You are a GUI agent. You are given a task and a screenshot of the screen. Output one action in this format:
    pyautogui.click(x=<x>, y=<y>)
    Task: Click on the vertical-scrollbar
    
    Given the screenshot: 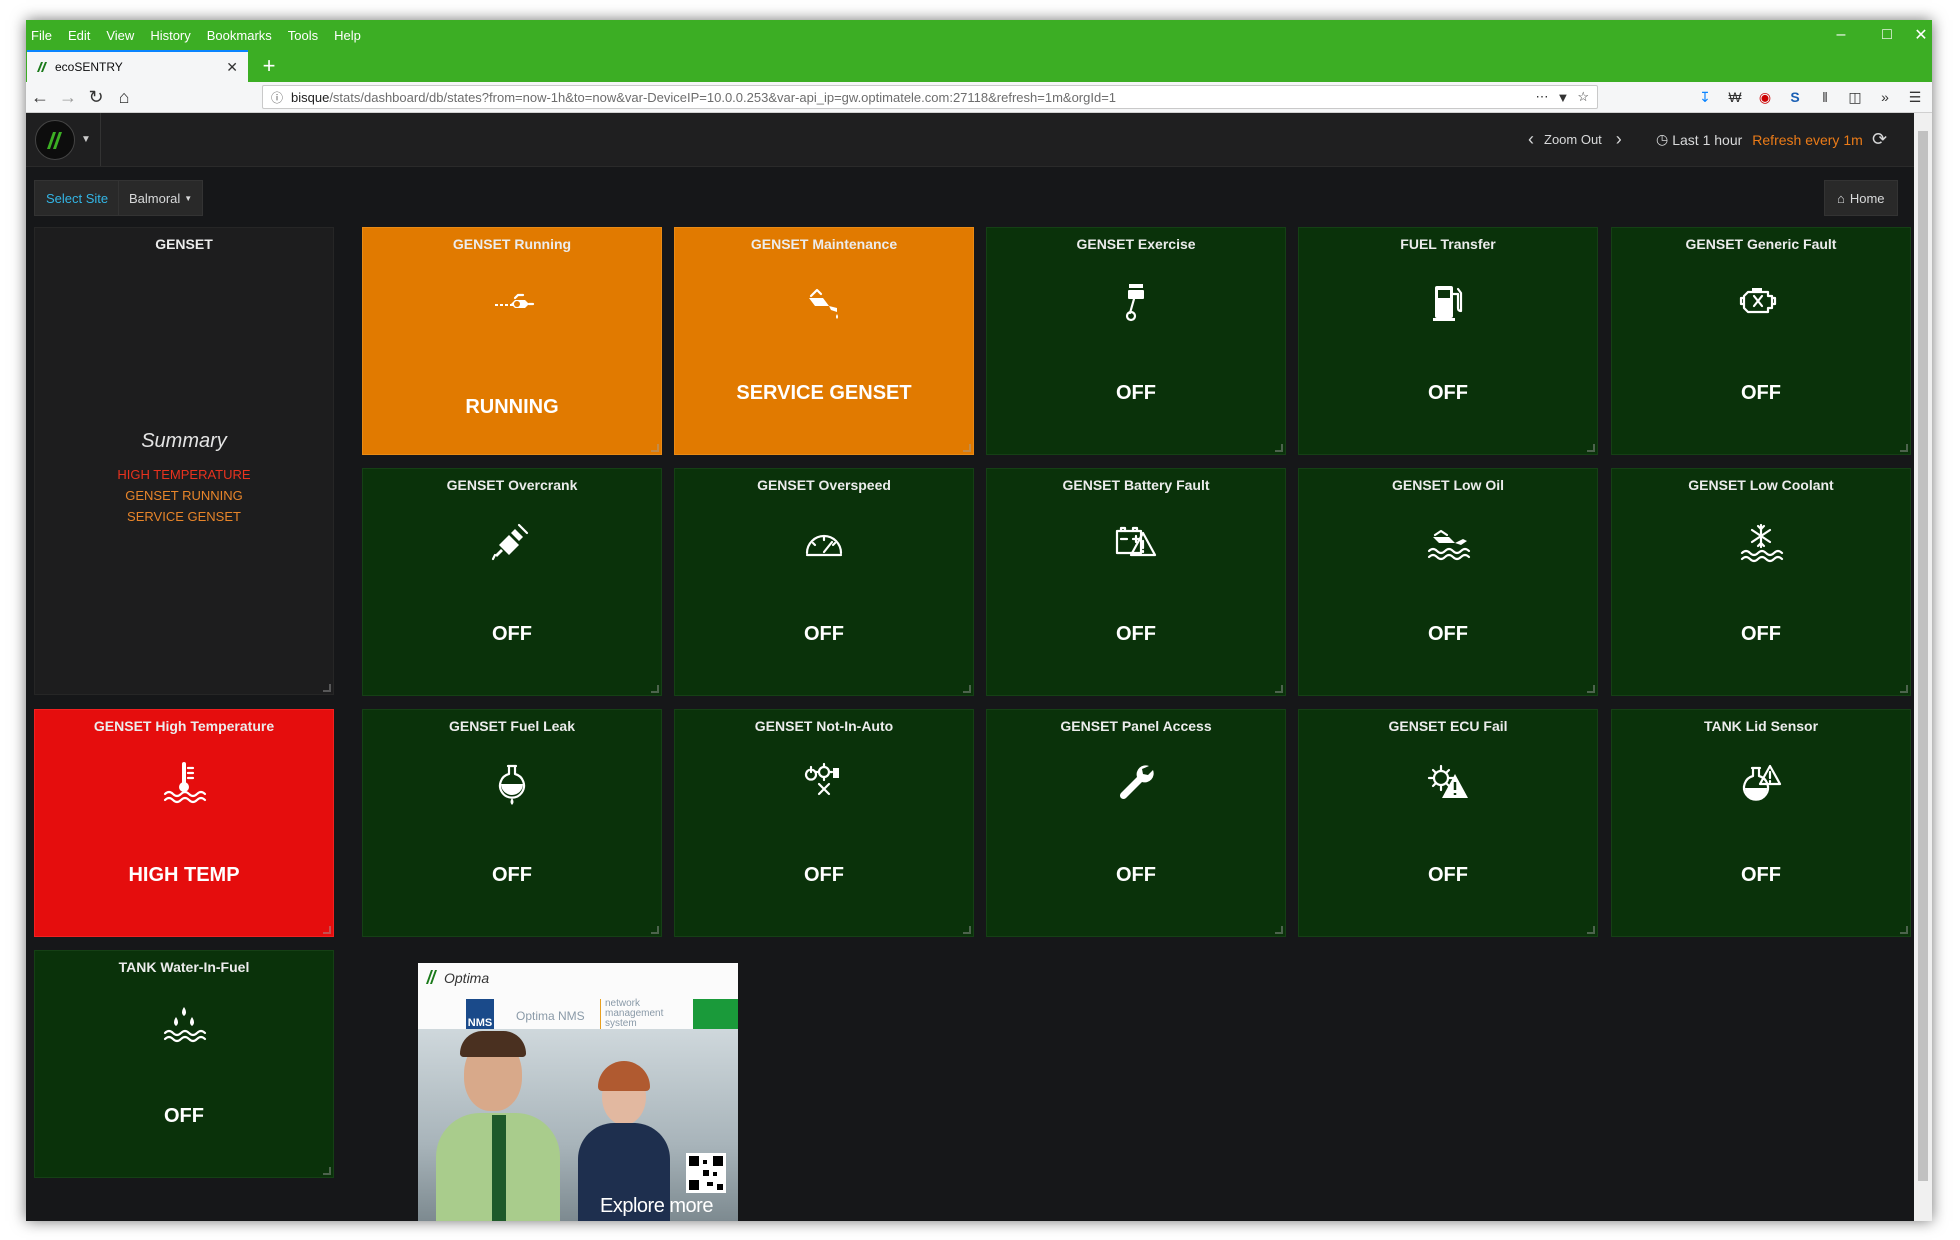 What is the action you would take?
    pyautogui.click(x=1923, y=667)
    